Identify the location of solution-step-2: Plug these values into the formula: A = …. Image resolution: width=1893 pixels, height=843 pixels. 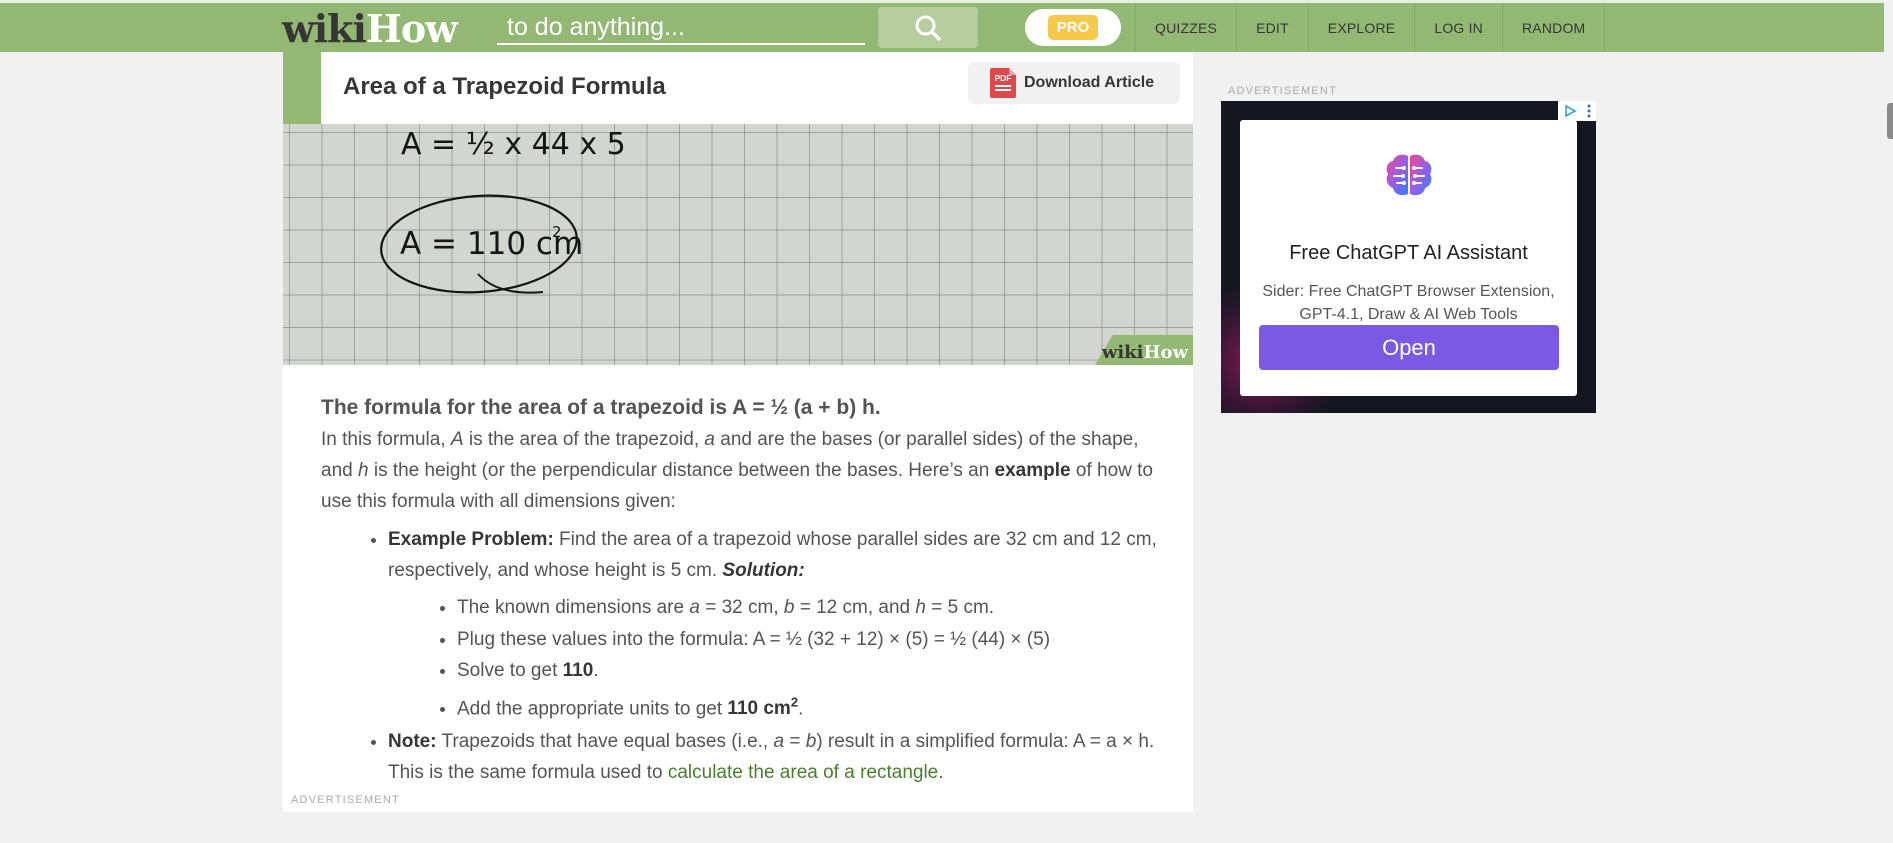
(809, 640).